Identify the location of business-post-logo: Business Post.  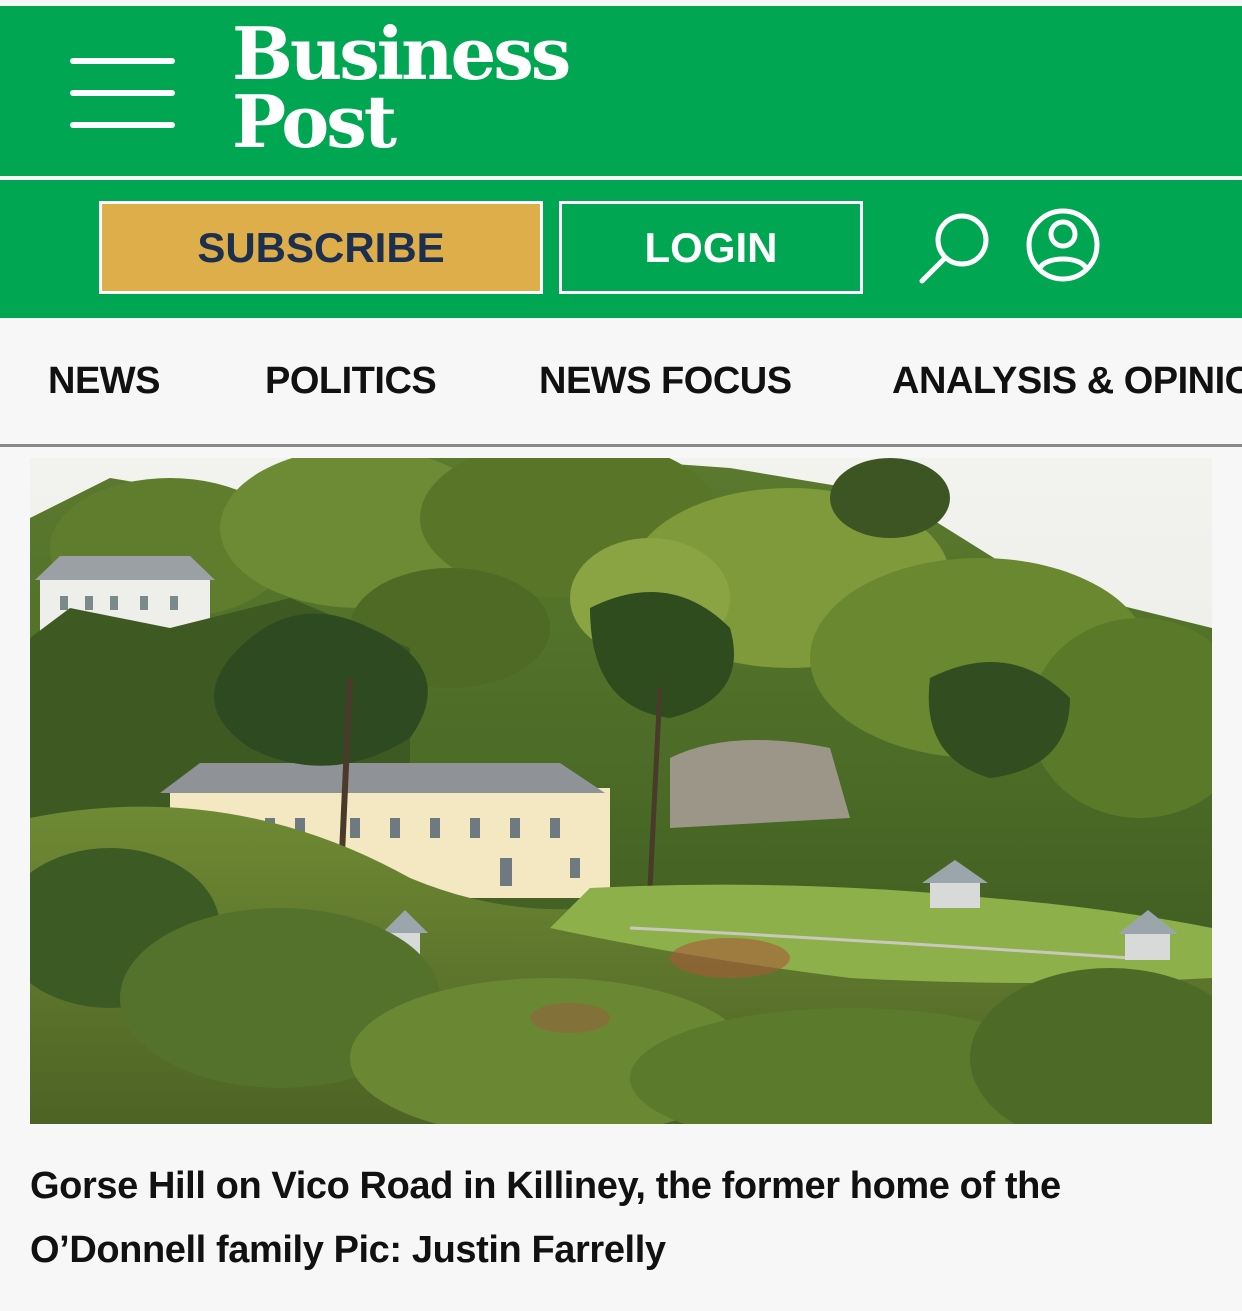
(401, 87).